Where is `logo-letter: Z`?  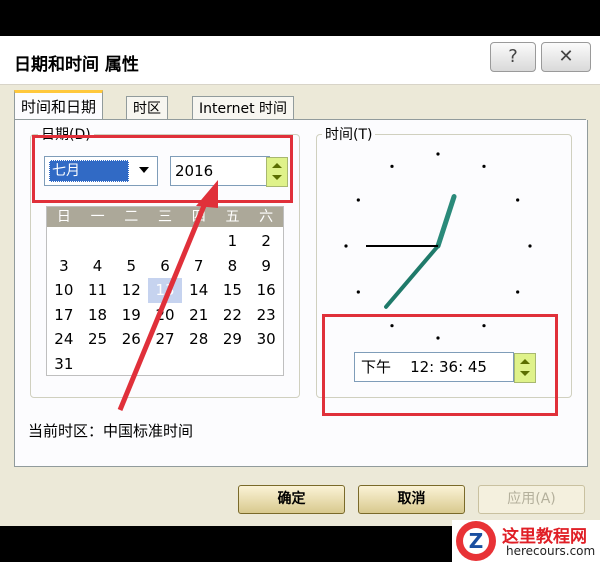
logo-letter: Z is located at coordinates (476, 541).